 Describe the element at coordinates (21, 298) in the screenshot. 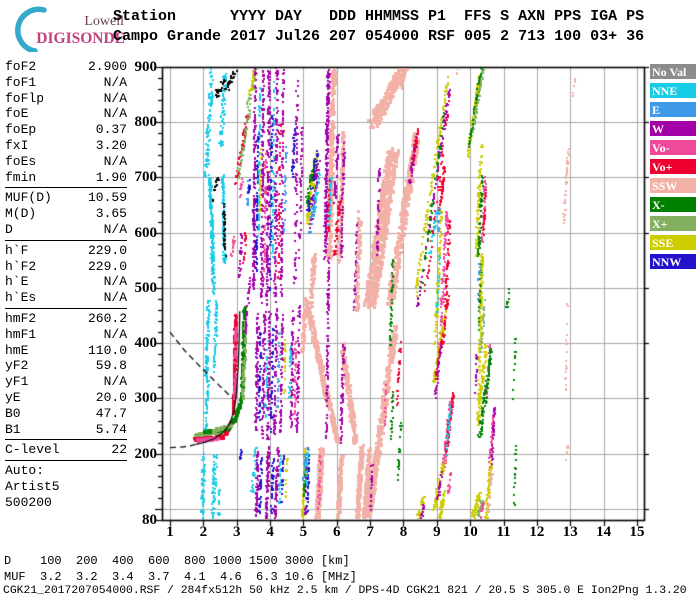

I see `parameter-label: h`Es` at that location.